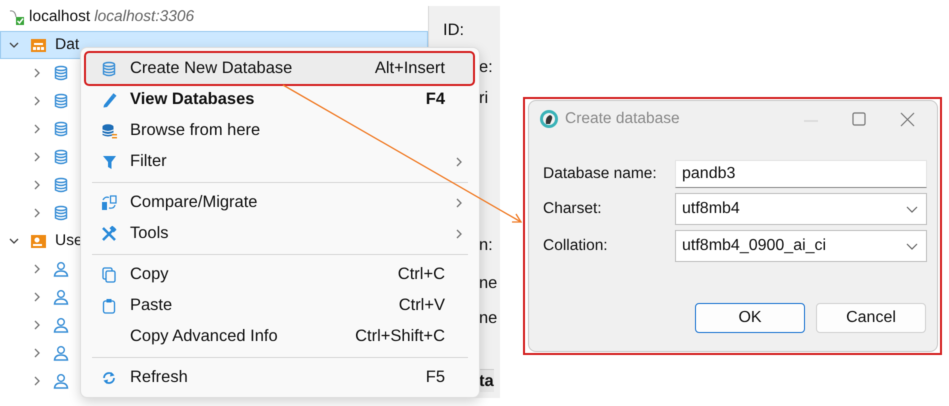  I want to click on shortcut-text: Ctrl+Shift+C, so click(400, 336).